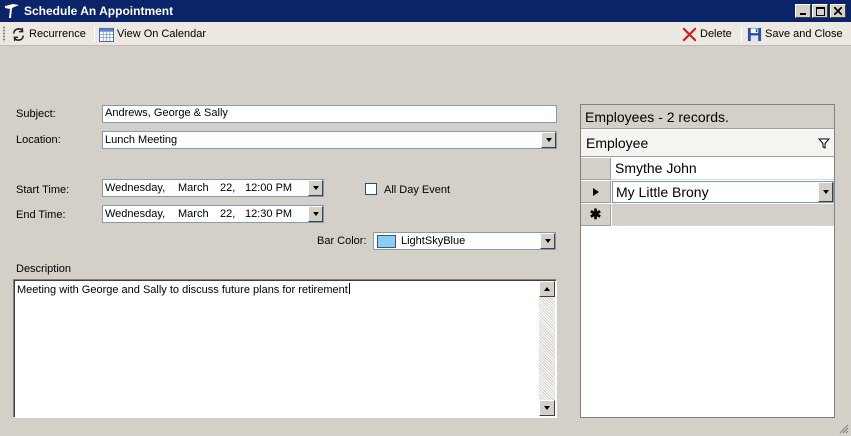  Describe the element at coordinates (44, 269) in the screenshot. I see `description-label: Description` at that location.